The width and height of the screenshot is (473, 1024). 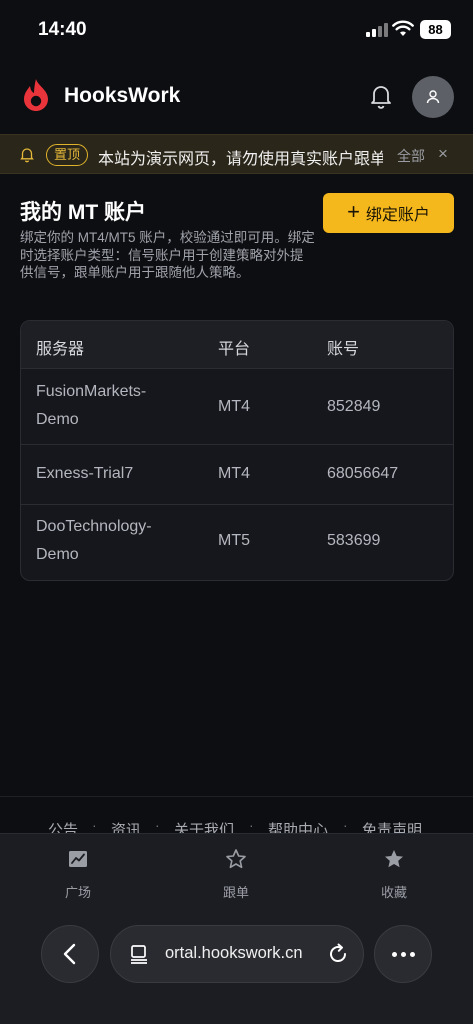 What do you see at coordinates (397, 215) in the screenshot?
I see `bind-account-label: 绑定账户` at bounding box center [397, 215].